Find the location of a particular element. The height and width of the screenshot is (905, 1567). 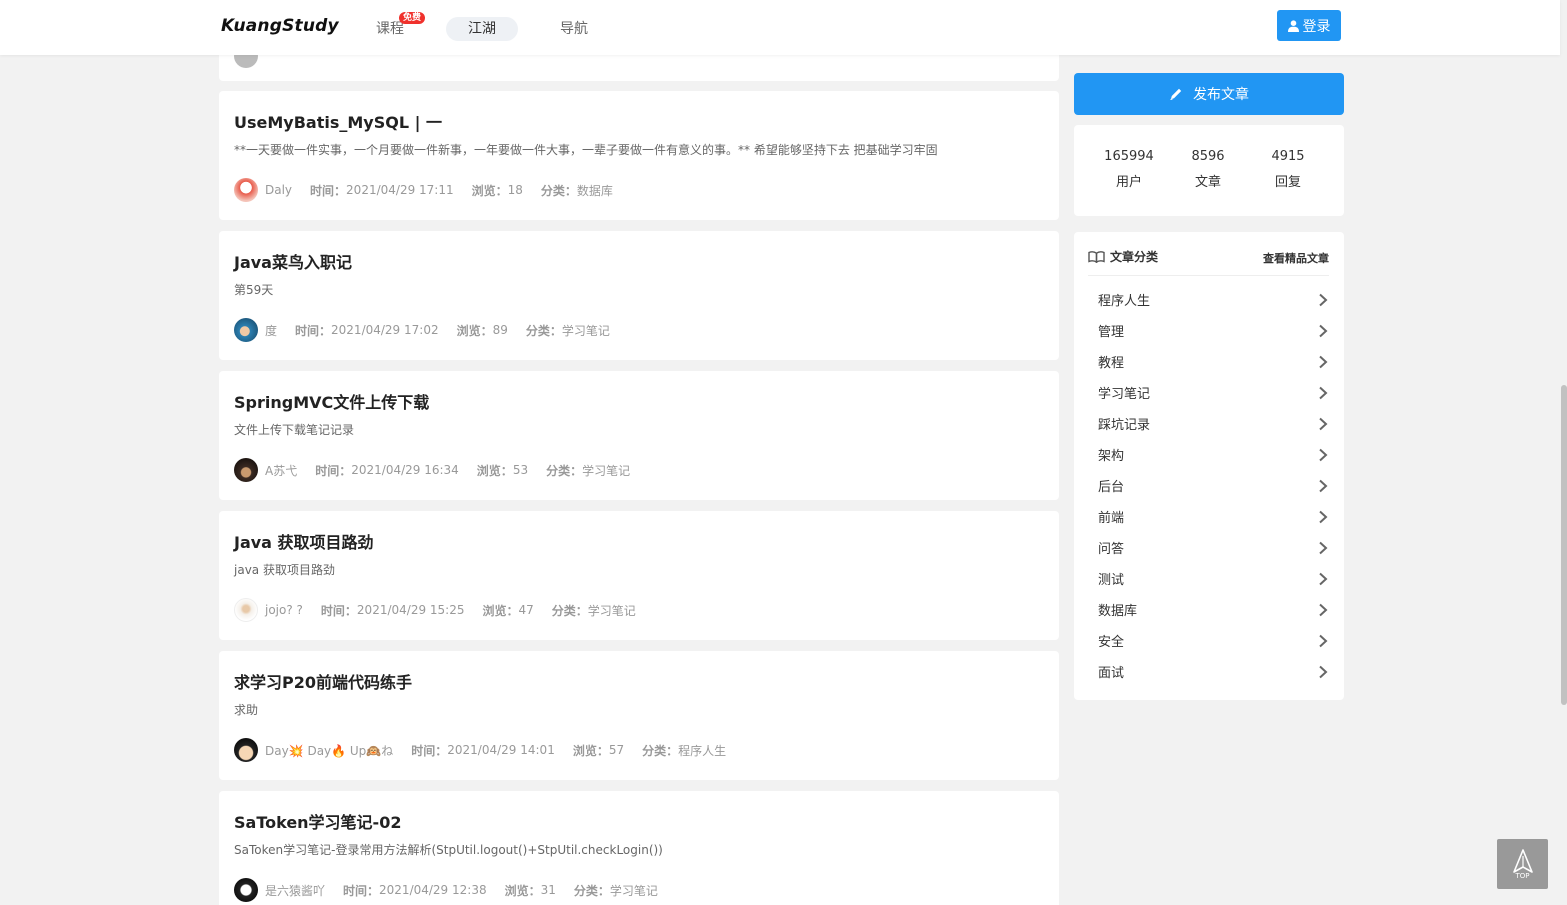

category-label: 问答 is located at coordinates (1111, 549).